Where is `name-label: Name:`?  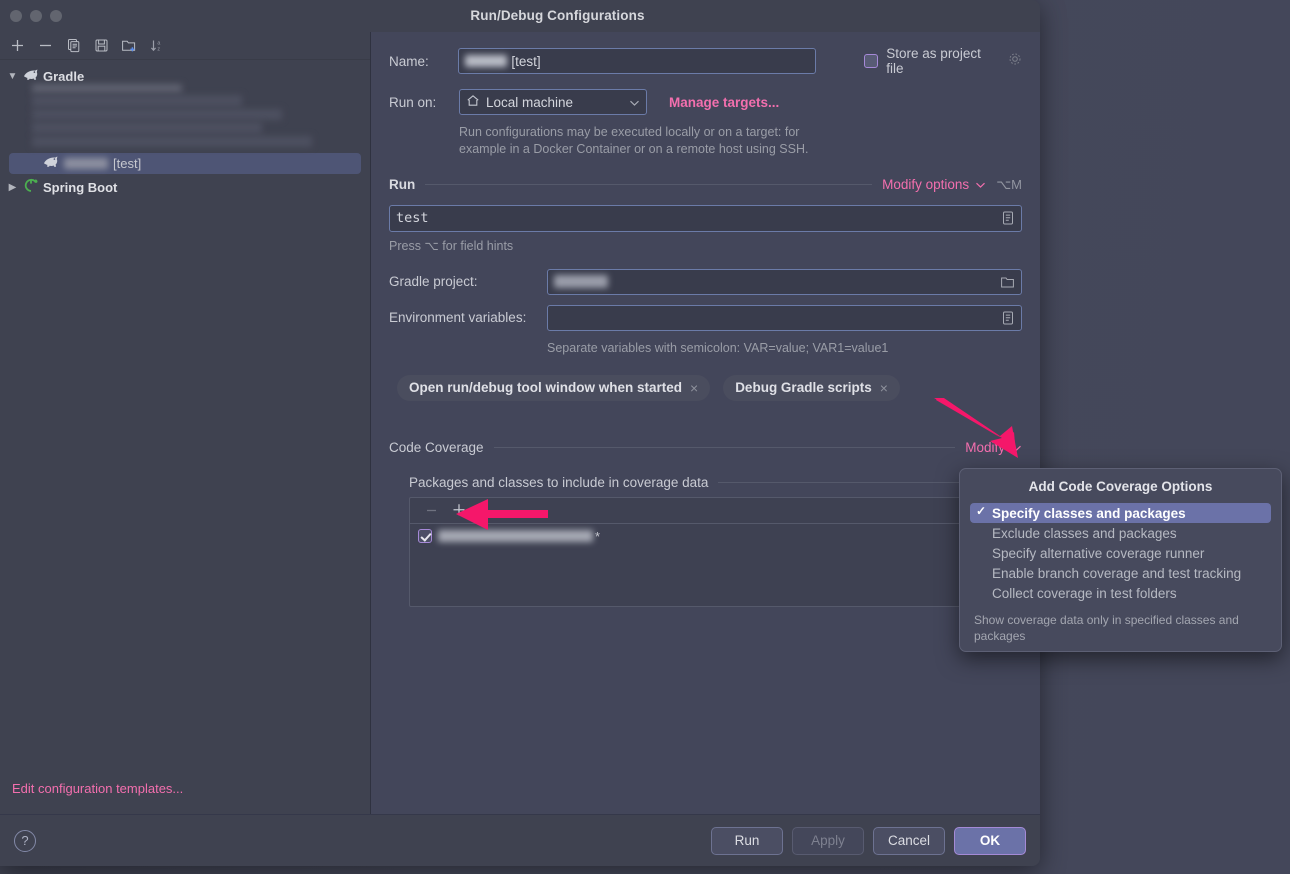 name-label: Name: is located at coordinates (409, 61).